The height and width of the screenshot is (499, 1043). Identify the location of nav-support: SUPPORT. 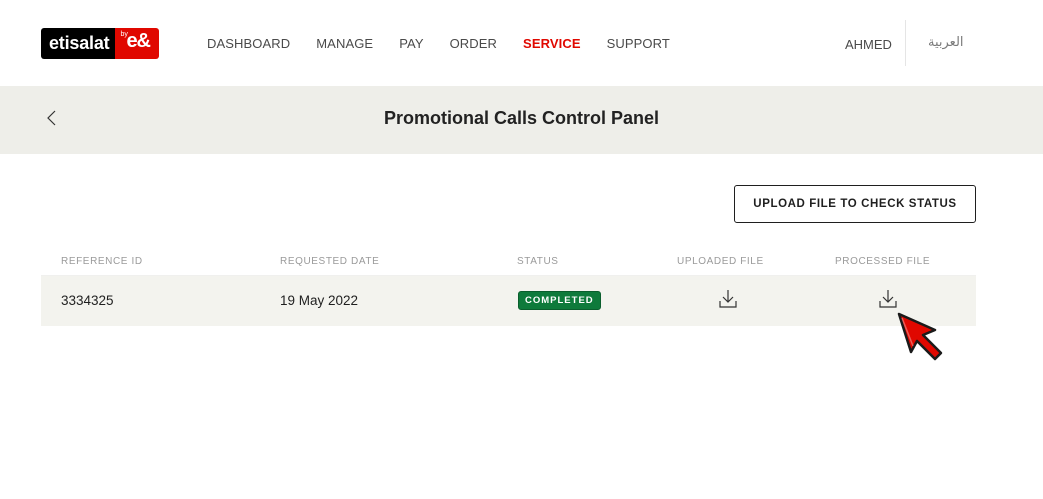
(638, 43).